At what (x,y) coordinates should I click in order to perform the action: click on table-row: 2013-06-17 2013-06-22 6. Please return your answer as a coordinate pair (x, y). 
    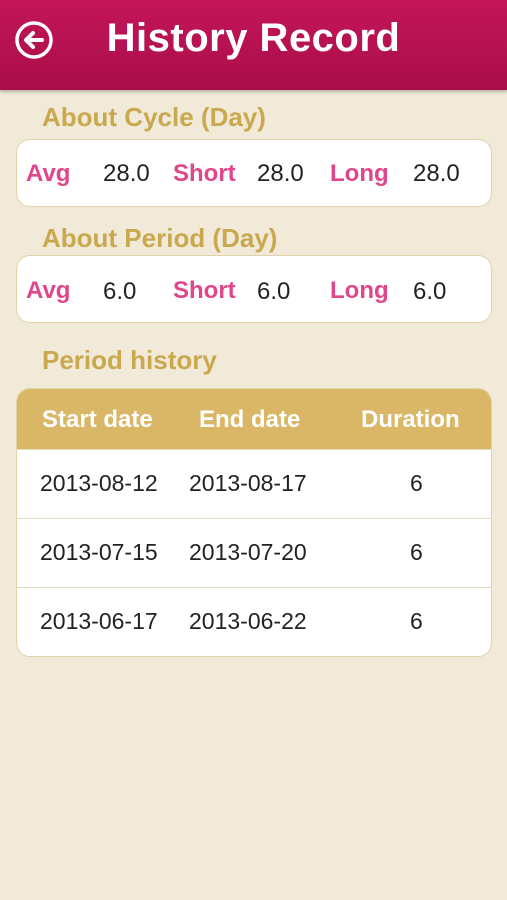
    Looking at the image, I should click on (254, 621).